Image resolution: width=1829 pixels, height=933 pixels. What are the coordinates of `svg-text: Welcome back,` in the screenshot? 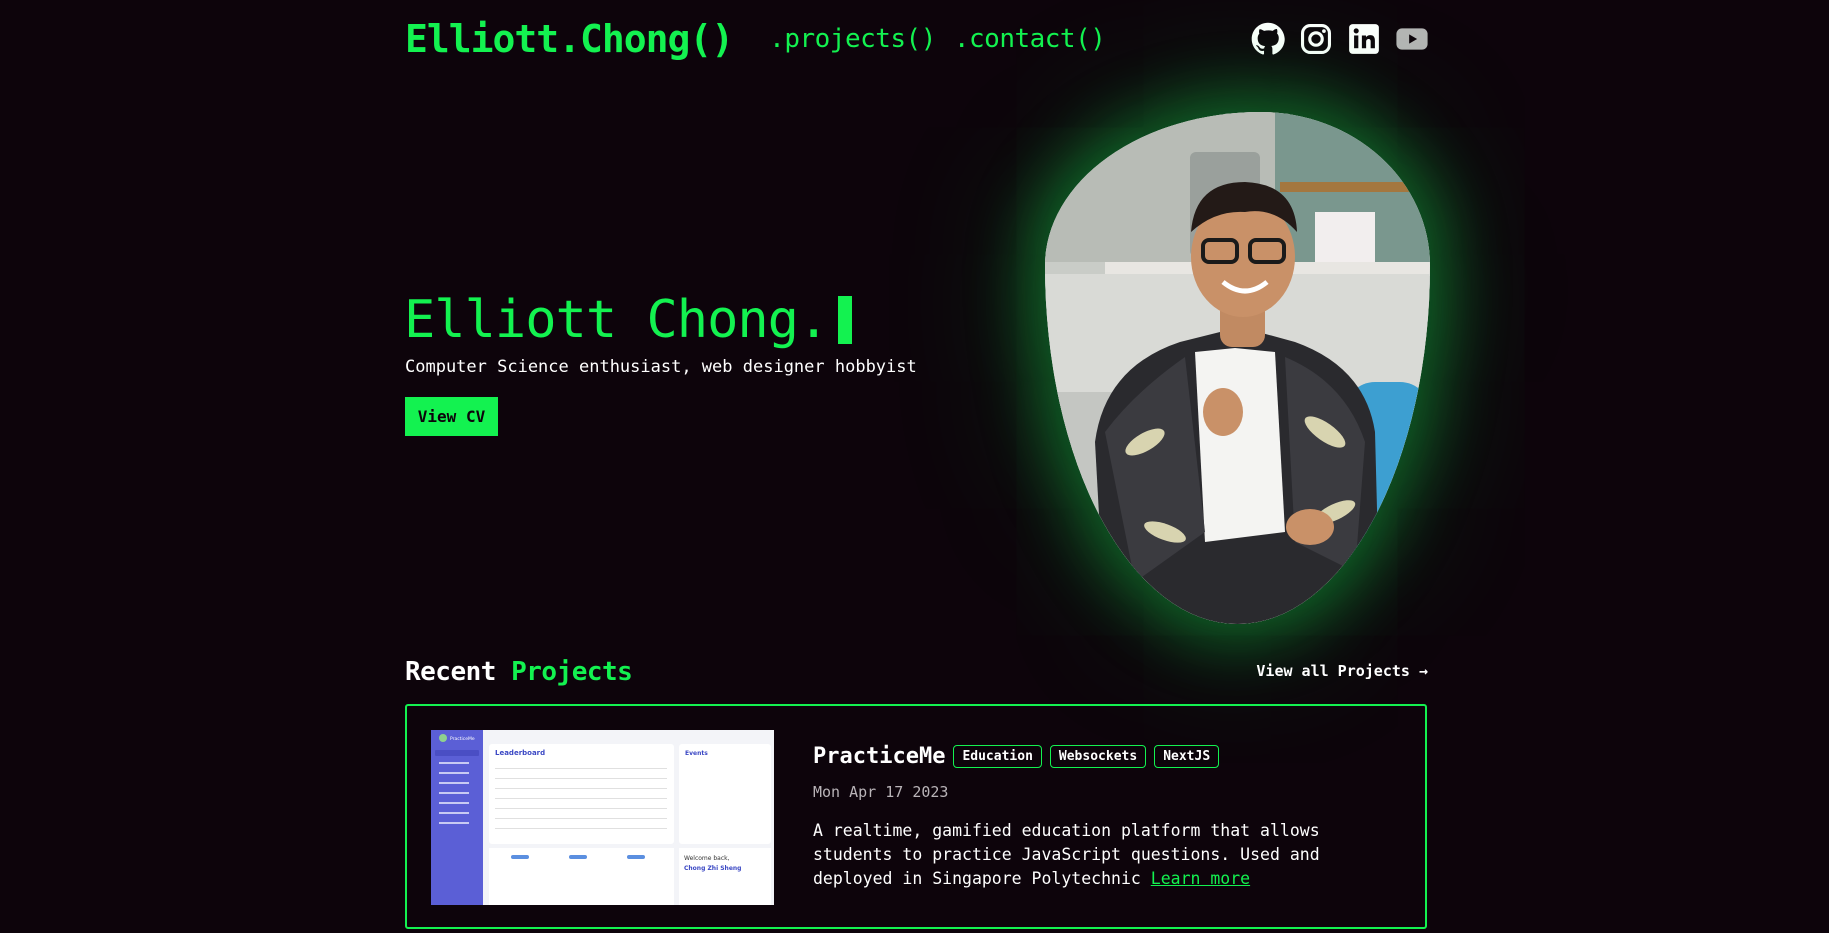 It's located at (707, 858).